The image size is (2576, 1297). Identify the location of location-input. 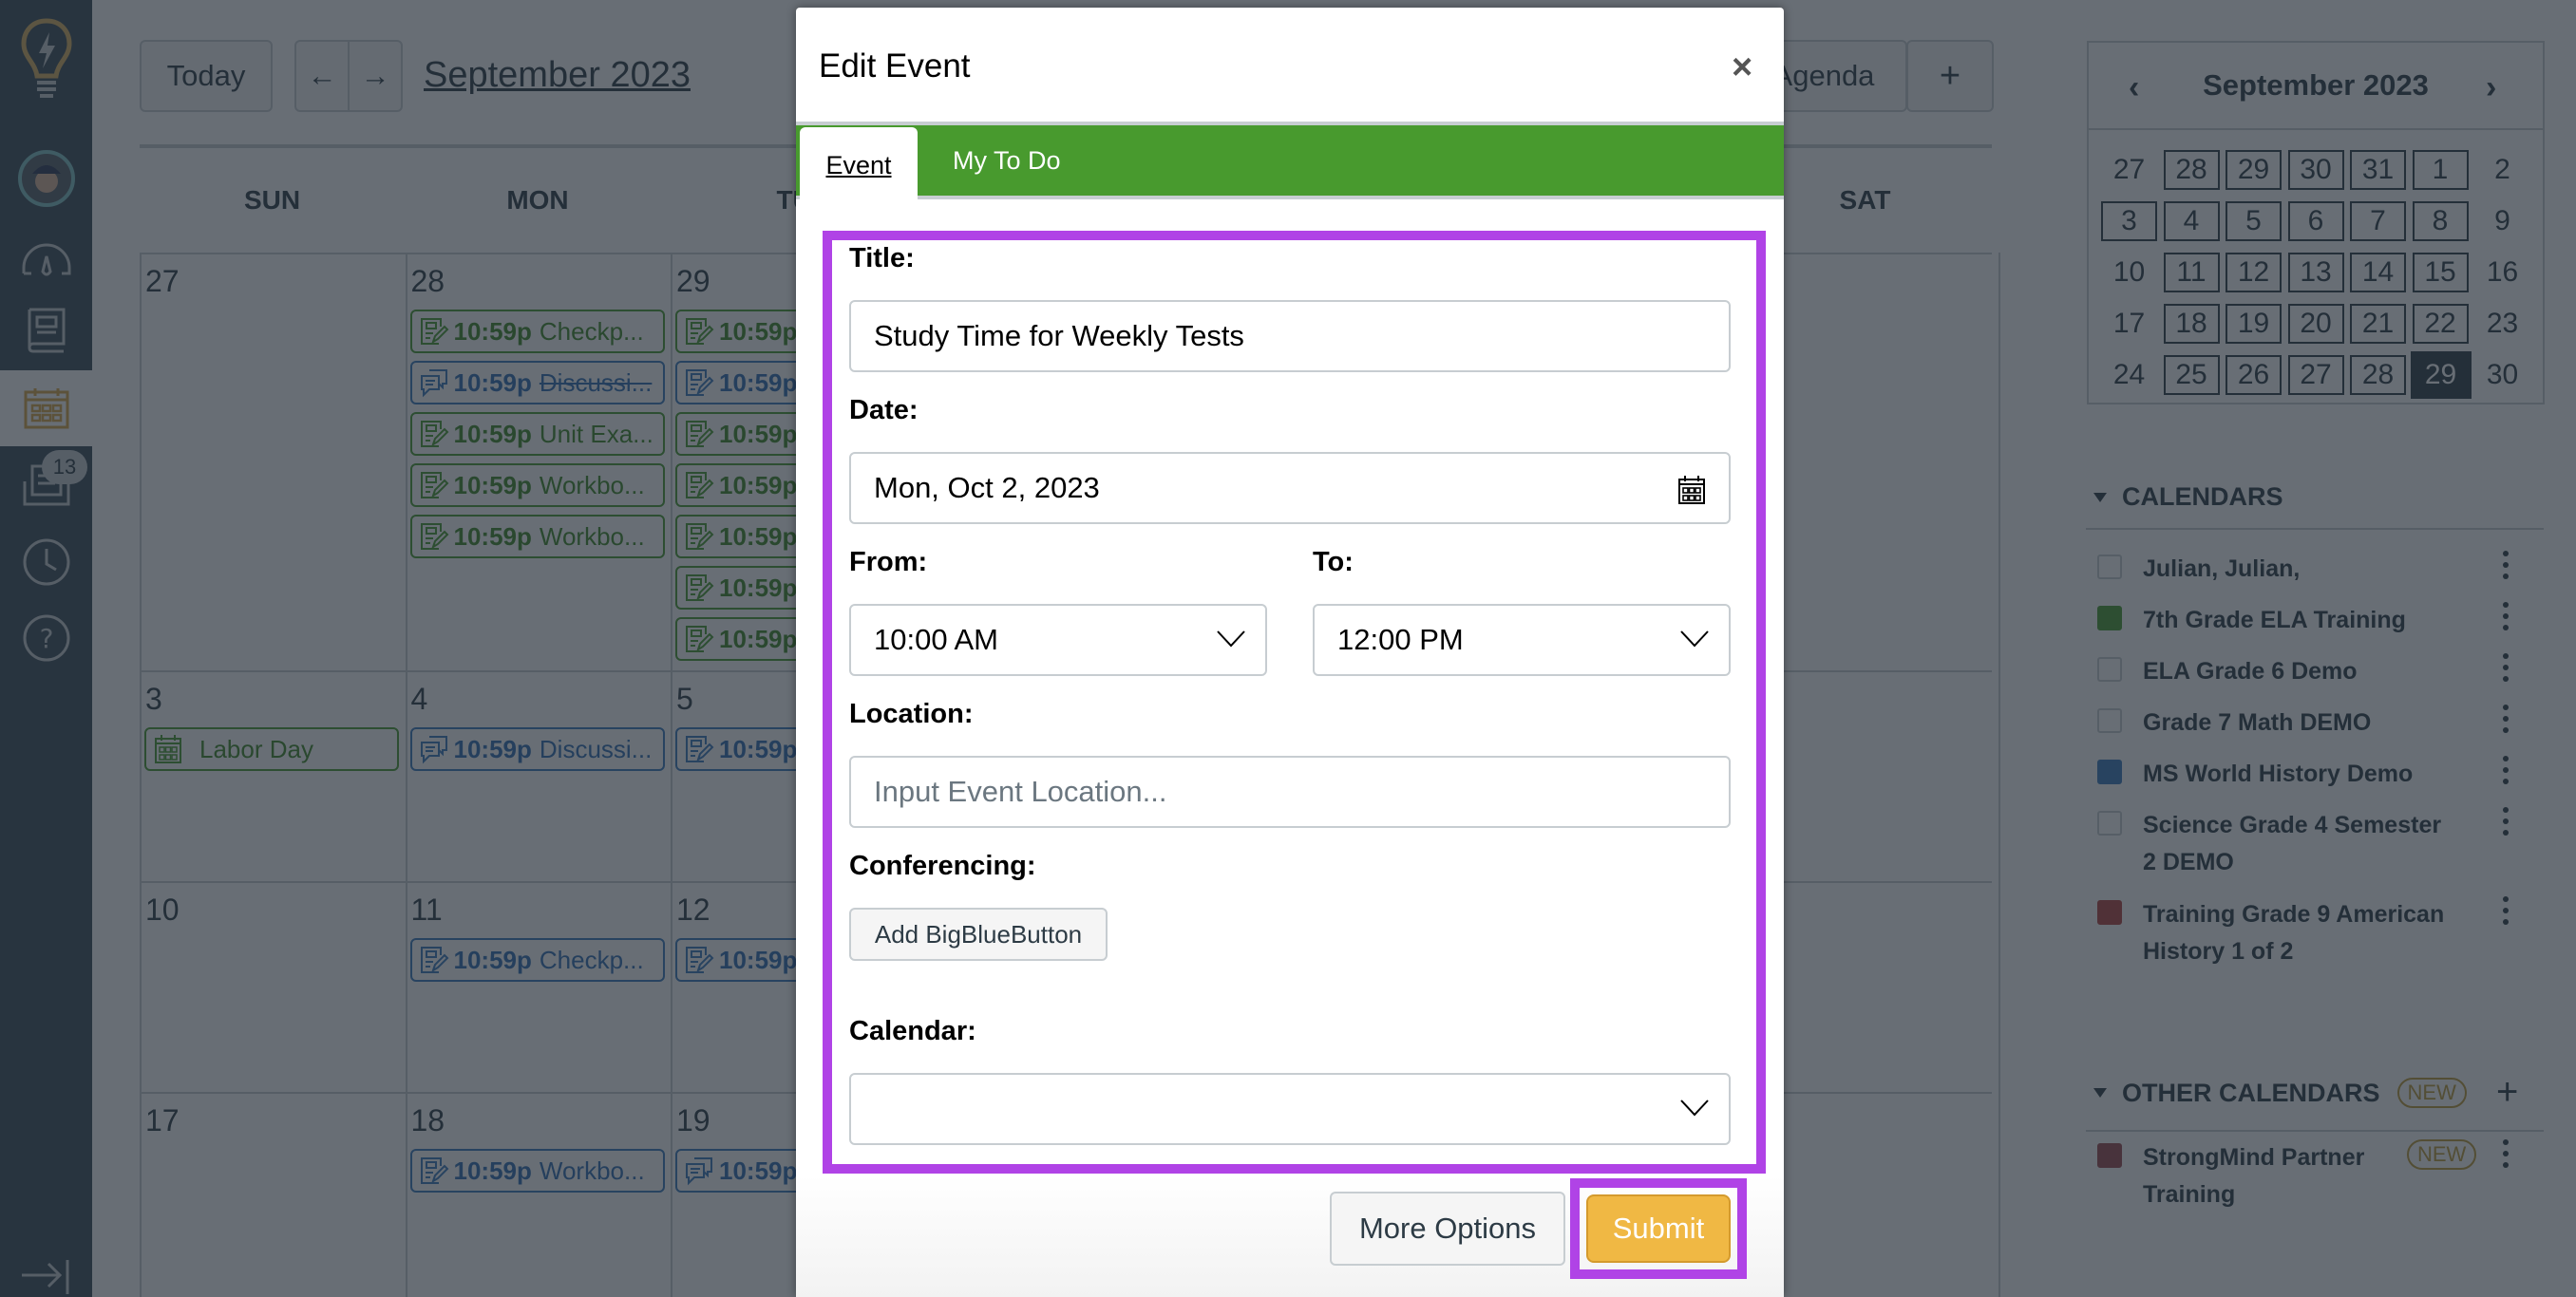
(1301, 792).